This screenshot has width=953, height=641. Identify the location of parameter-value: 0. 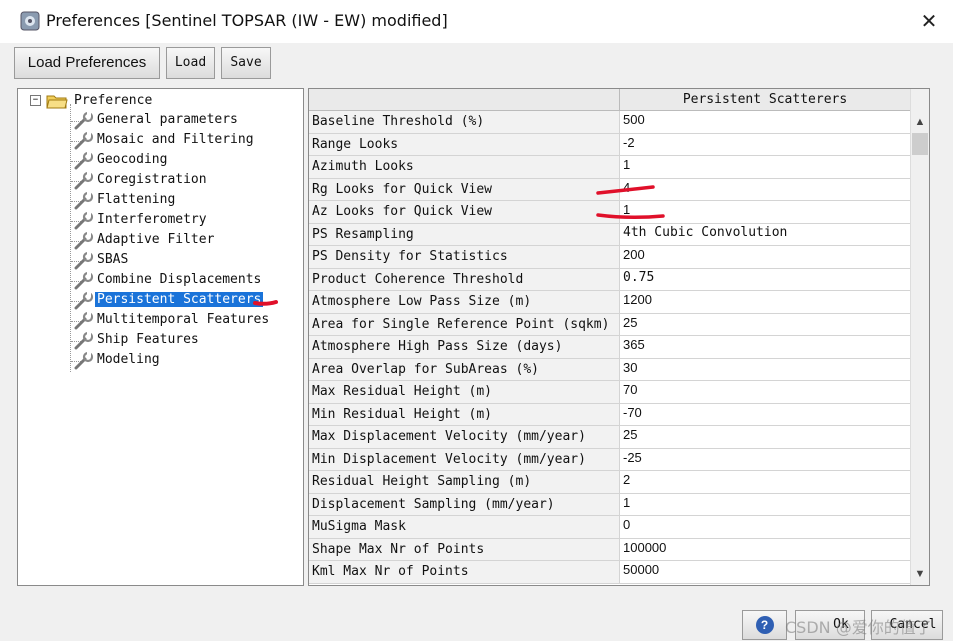
(765, 527).